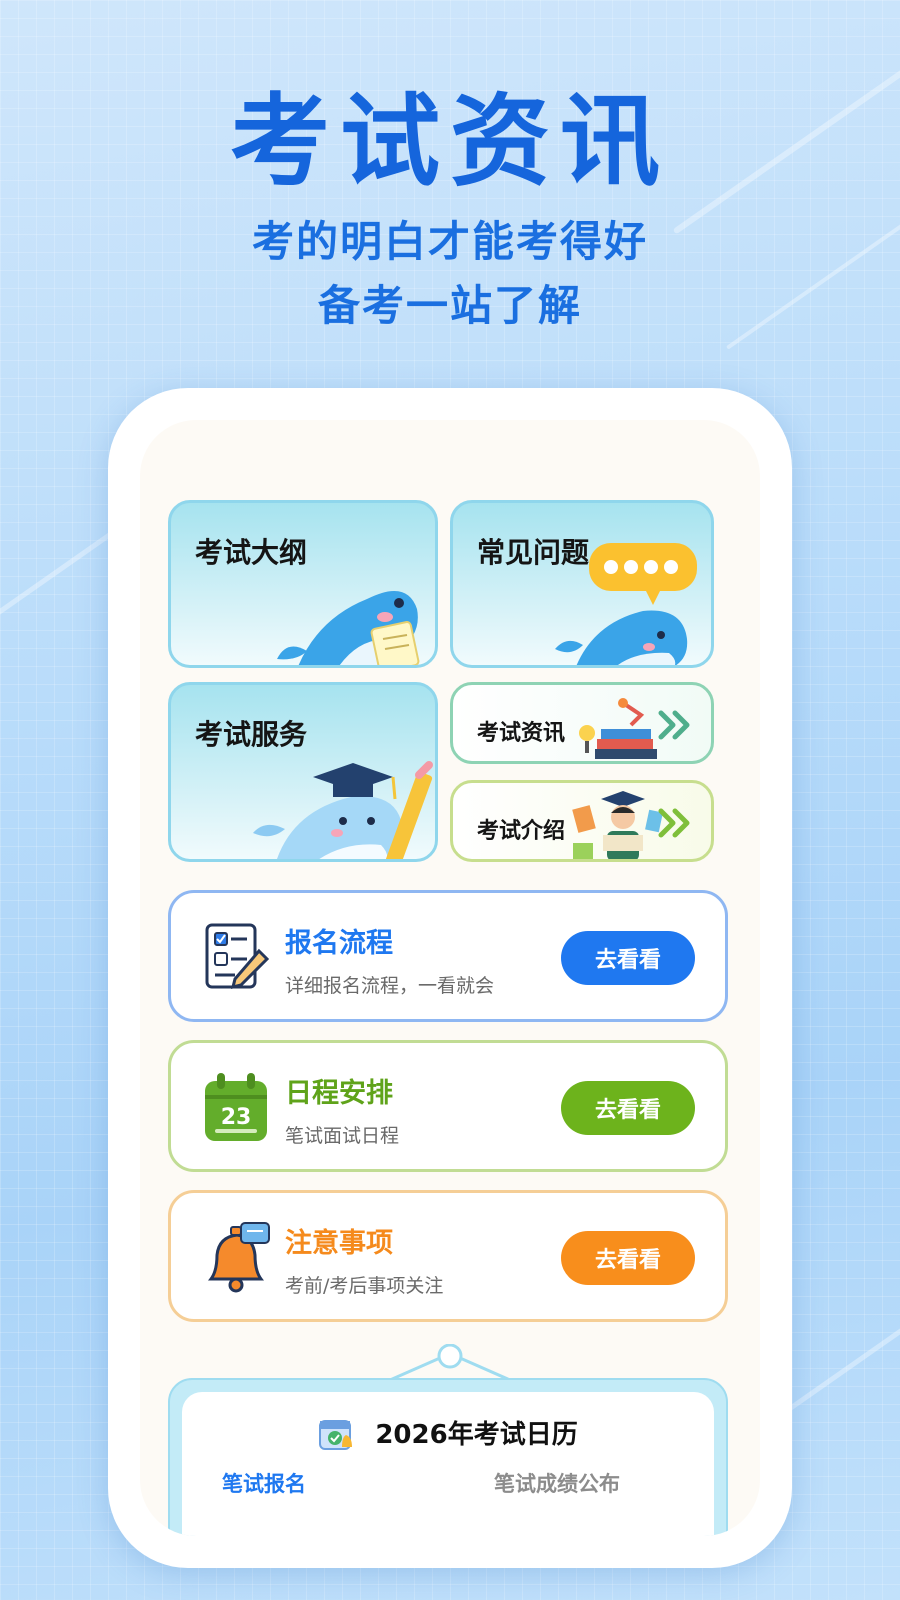  I want to click on registration-go-button: 去看看, so click(628, 958).